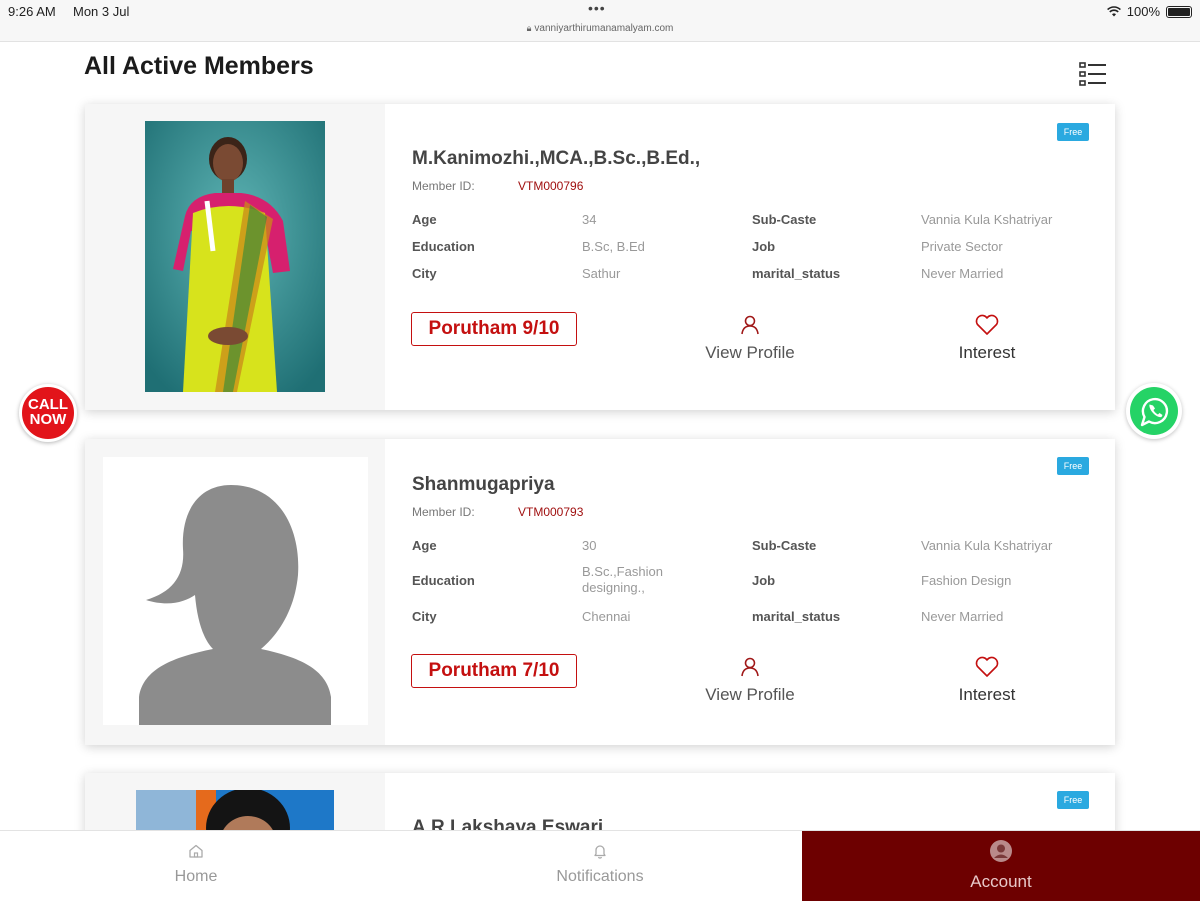 The height and width of the screenshot is (901, 1200). I want to click on bottom-nav: Home Notifications Account, so click(600, 865).